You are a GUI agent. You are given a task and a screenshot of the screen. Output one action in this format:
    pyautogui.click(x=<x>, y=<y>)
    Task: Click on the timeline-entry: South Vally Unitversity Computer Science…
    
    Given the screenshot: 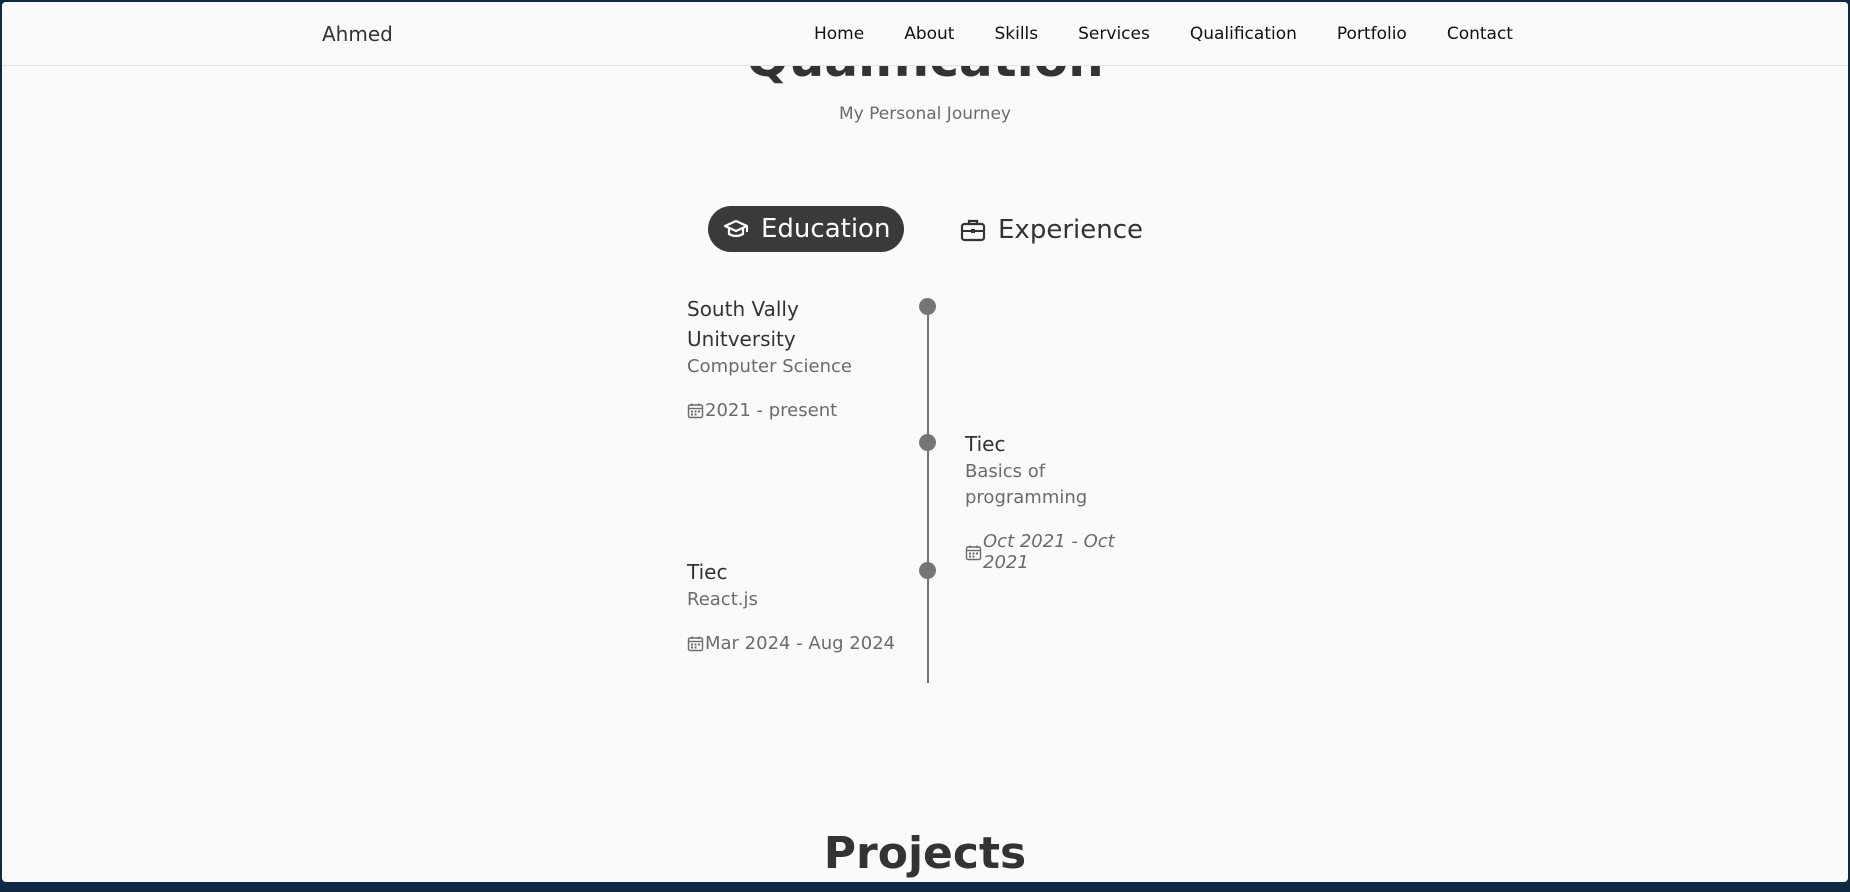 What is the action you would take?
    pyautogui.click(x=787, y=357)
    